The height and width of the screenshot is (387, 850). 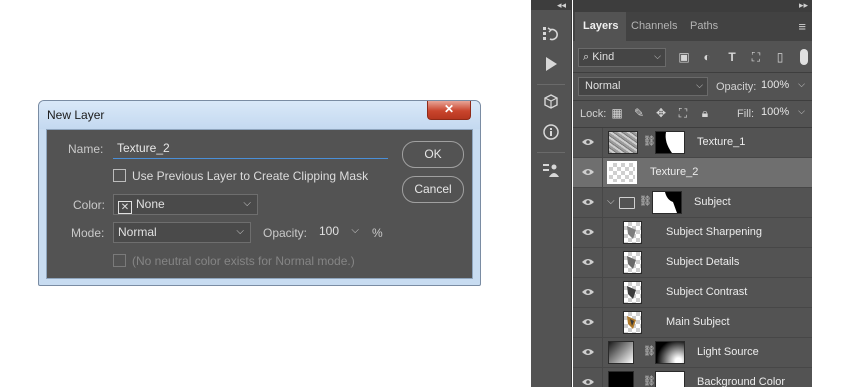 I want to click on layer-row-light-source: ⛓ Light Source, so click(x=692, y=353).